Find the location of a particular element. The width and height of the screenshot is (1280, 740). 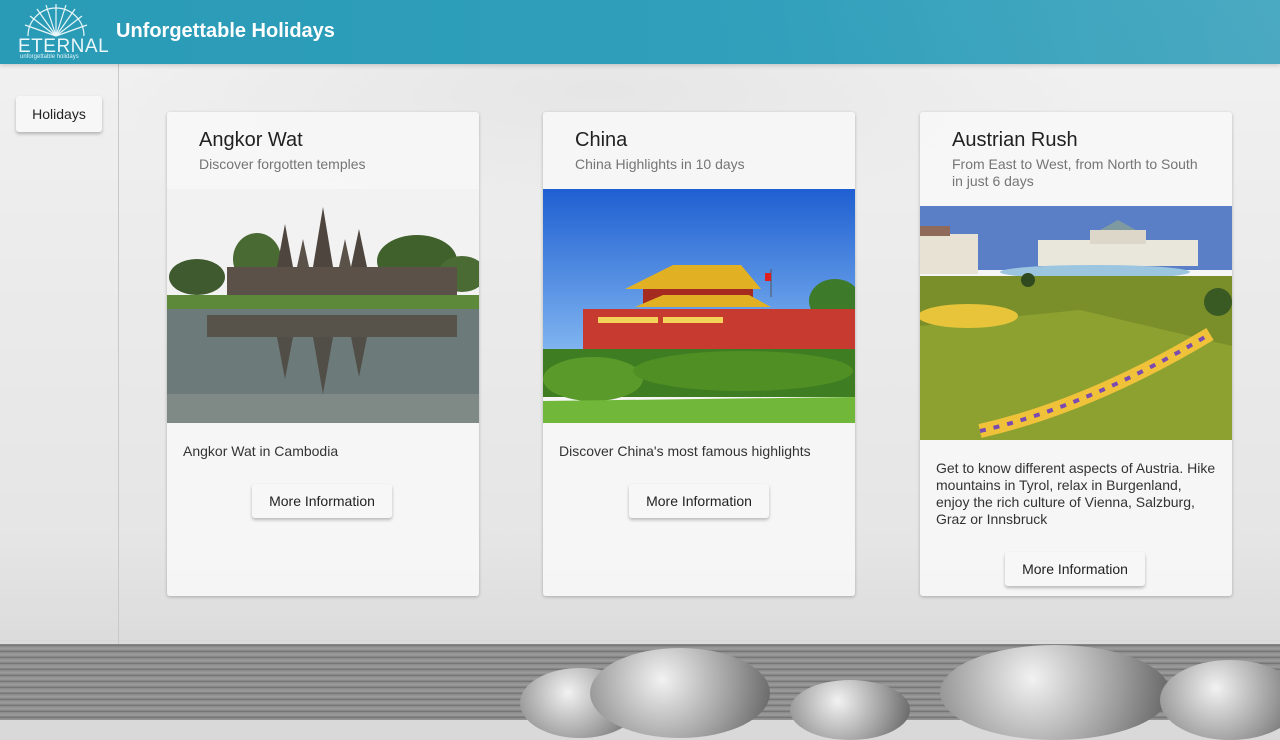

belvedere-palace-image is located at coordinates (1076, 323).